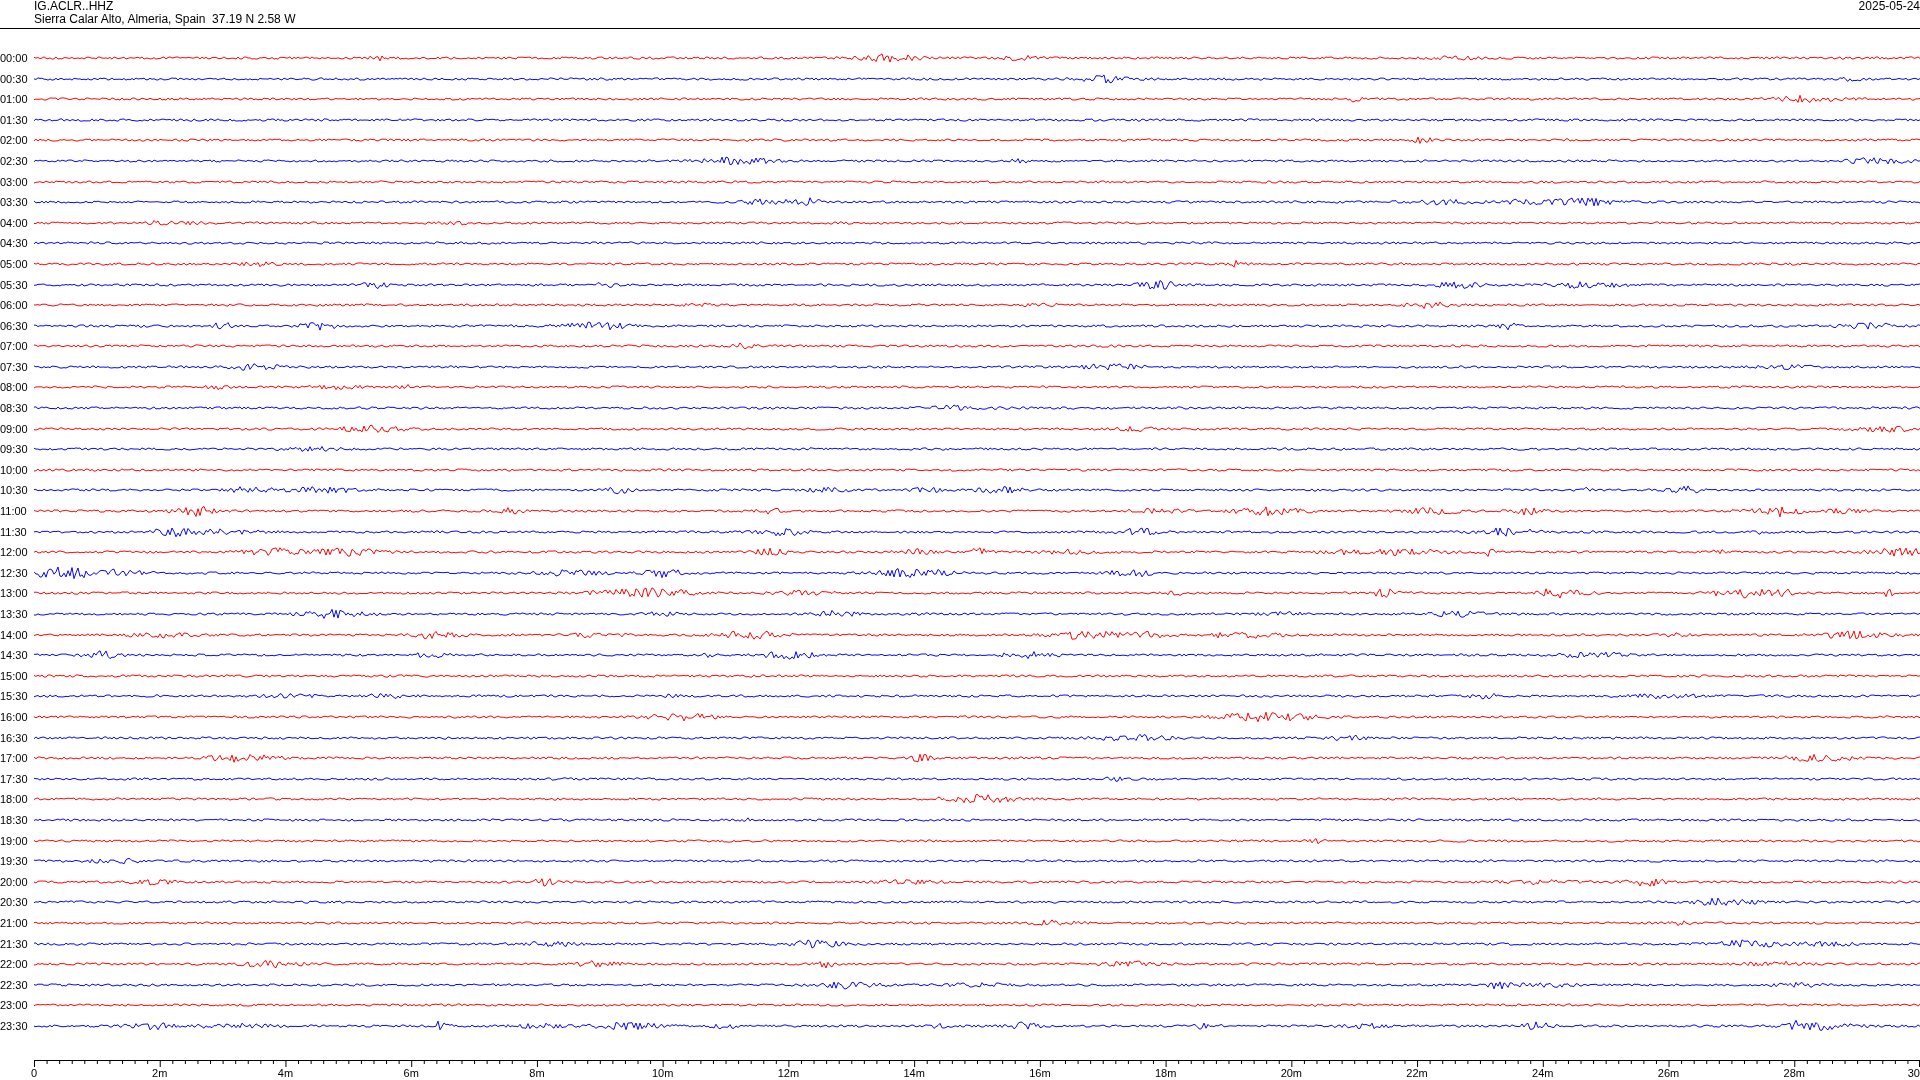 This screenshot has width=1920, height=1080. What do you see at coordinates (1794, 1073) in the screenshot?
I see `axis-tick-label: 28m` at bounding box center [1794, 1073].